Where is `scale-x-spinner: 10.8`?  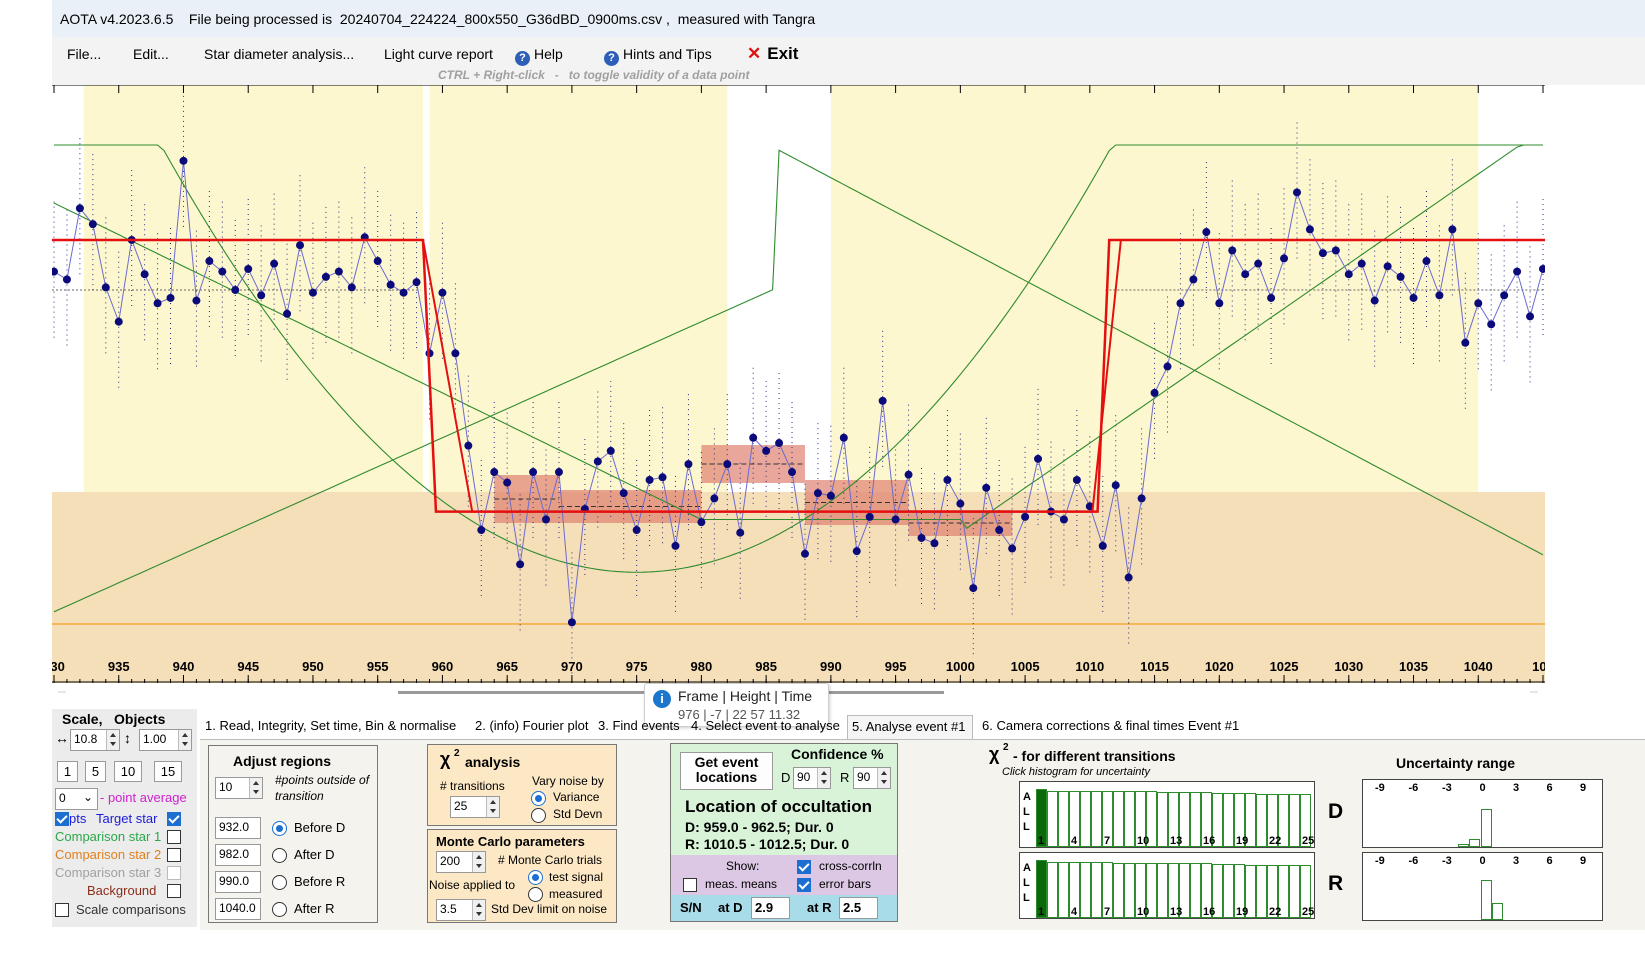
scale-x-spinner: 10.8 is located at coordinates (95, 740).